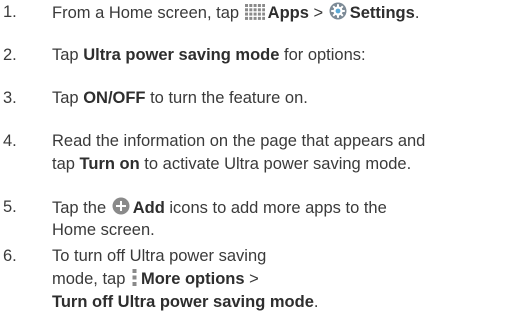  What do you see at coordinates (251, 279) in the screenshot?
I see `step-text-part: >` at bounding box center [251, 279].